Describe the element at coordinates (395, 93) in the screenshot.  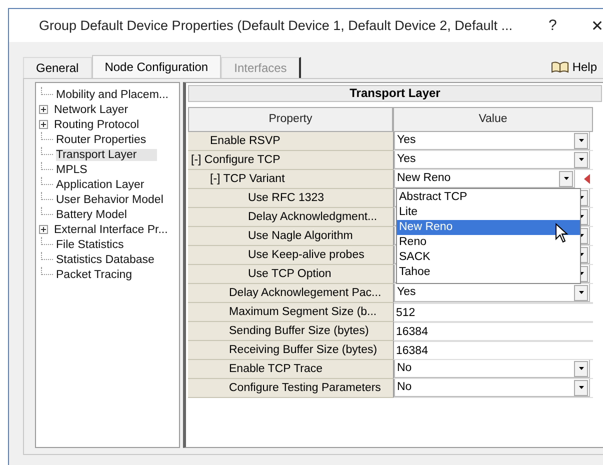
I see `panel-title: Transport Layer` at that location.